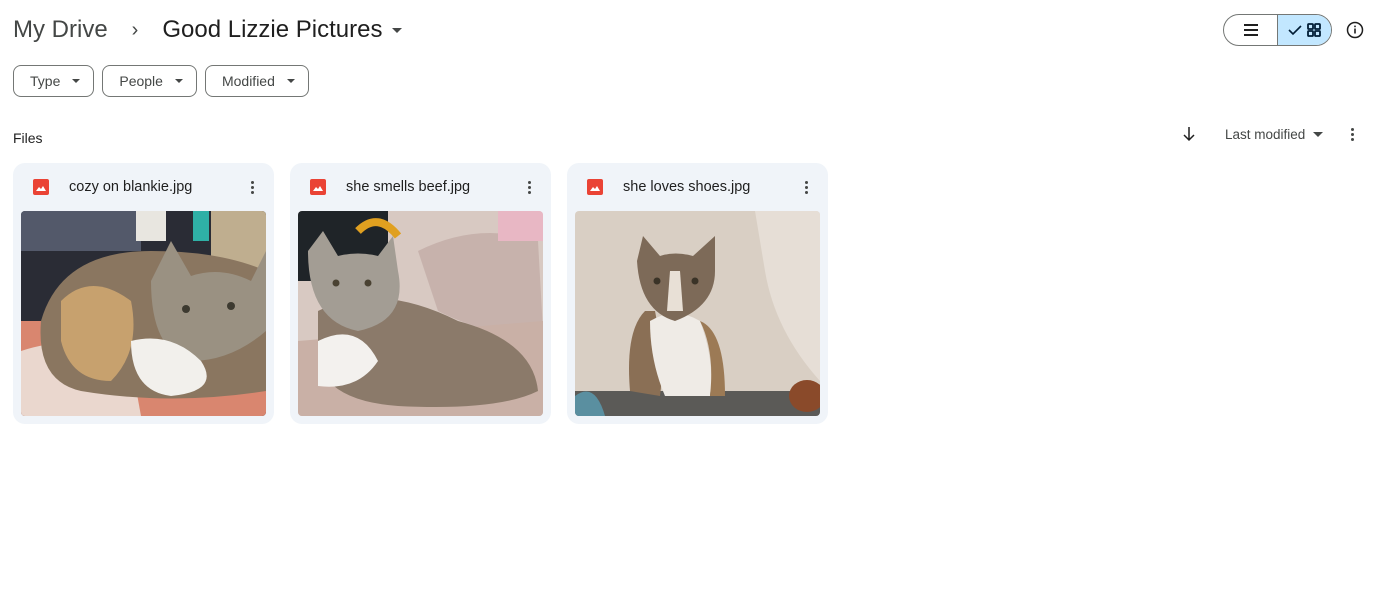 The image size is (1400, 611). I want to click on list-icon, so click(1250, 30).